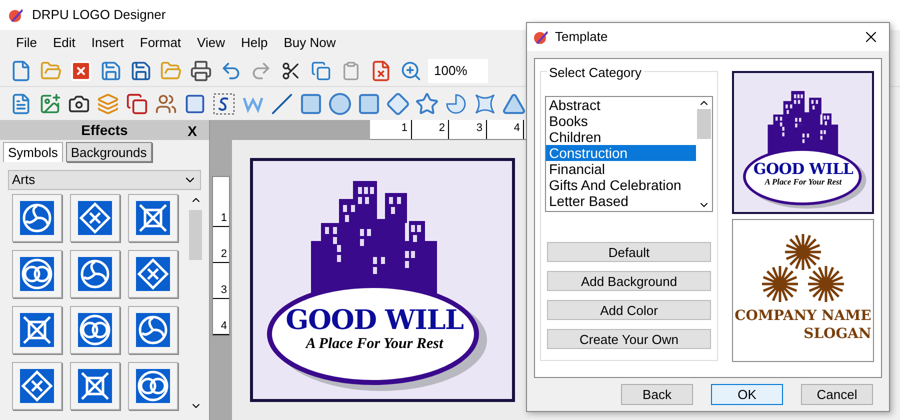 This screenshot has height=420, width=900. What do you see at coordinates (621, 153) in the screenshot?
I see `category-item: Construction` at bounding box center [621, 153].